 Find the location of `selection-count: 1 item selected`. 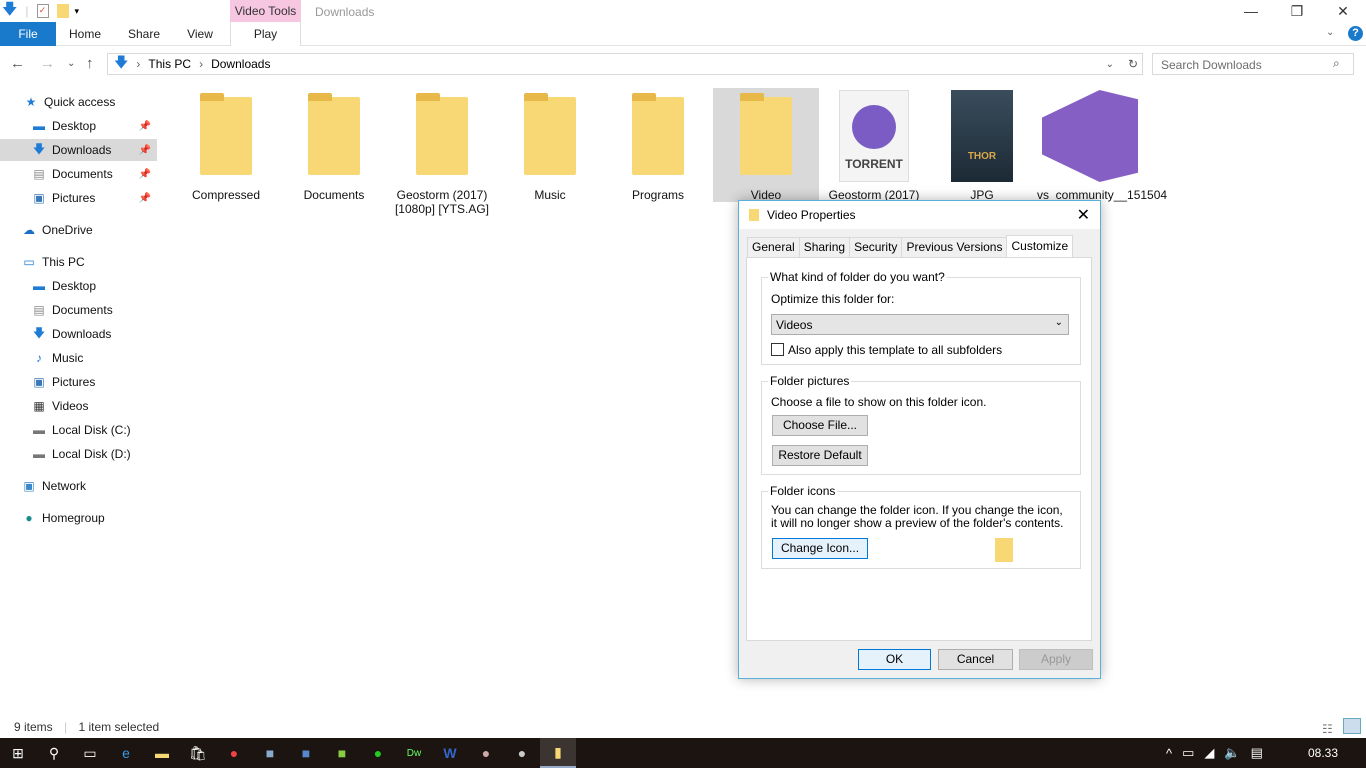

selection-count: 1 item selected is located at coordinates (119, 727).